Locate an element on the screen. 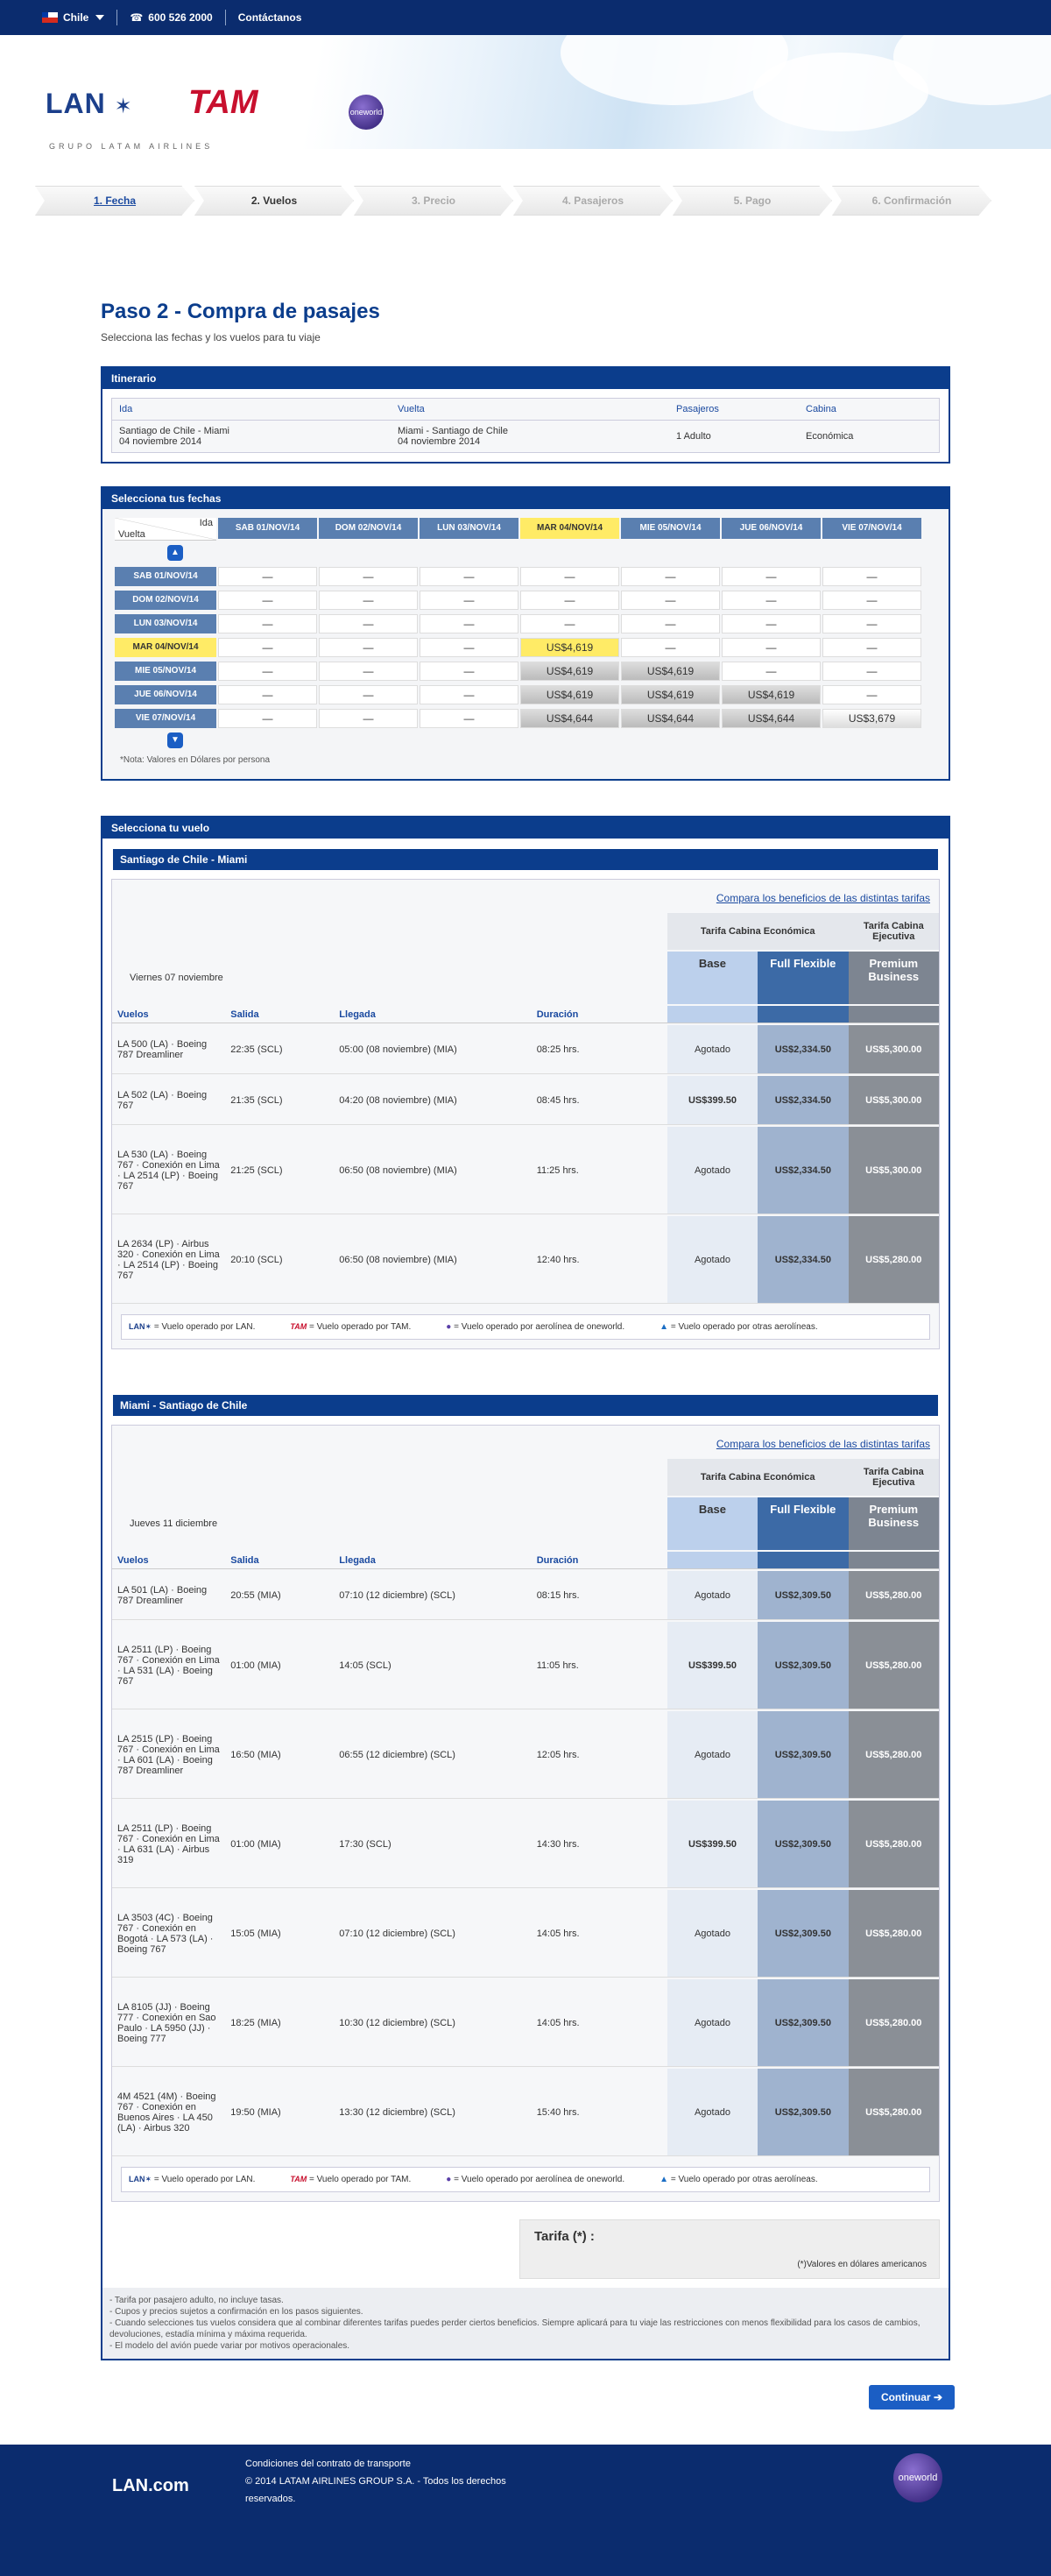 The height and width of the screenshot is (2576, 1051). flight-info: LA 501 (LA) · Boeing 787 Dreamliner is located at coordinates (169, 1595).